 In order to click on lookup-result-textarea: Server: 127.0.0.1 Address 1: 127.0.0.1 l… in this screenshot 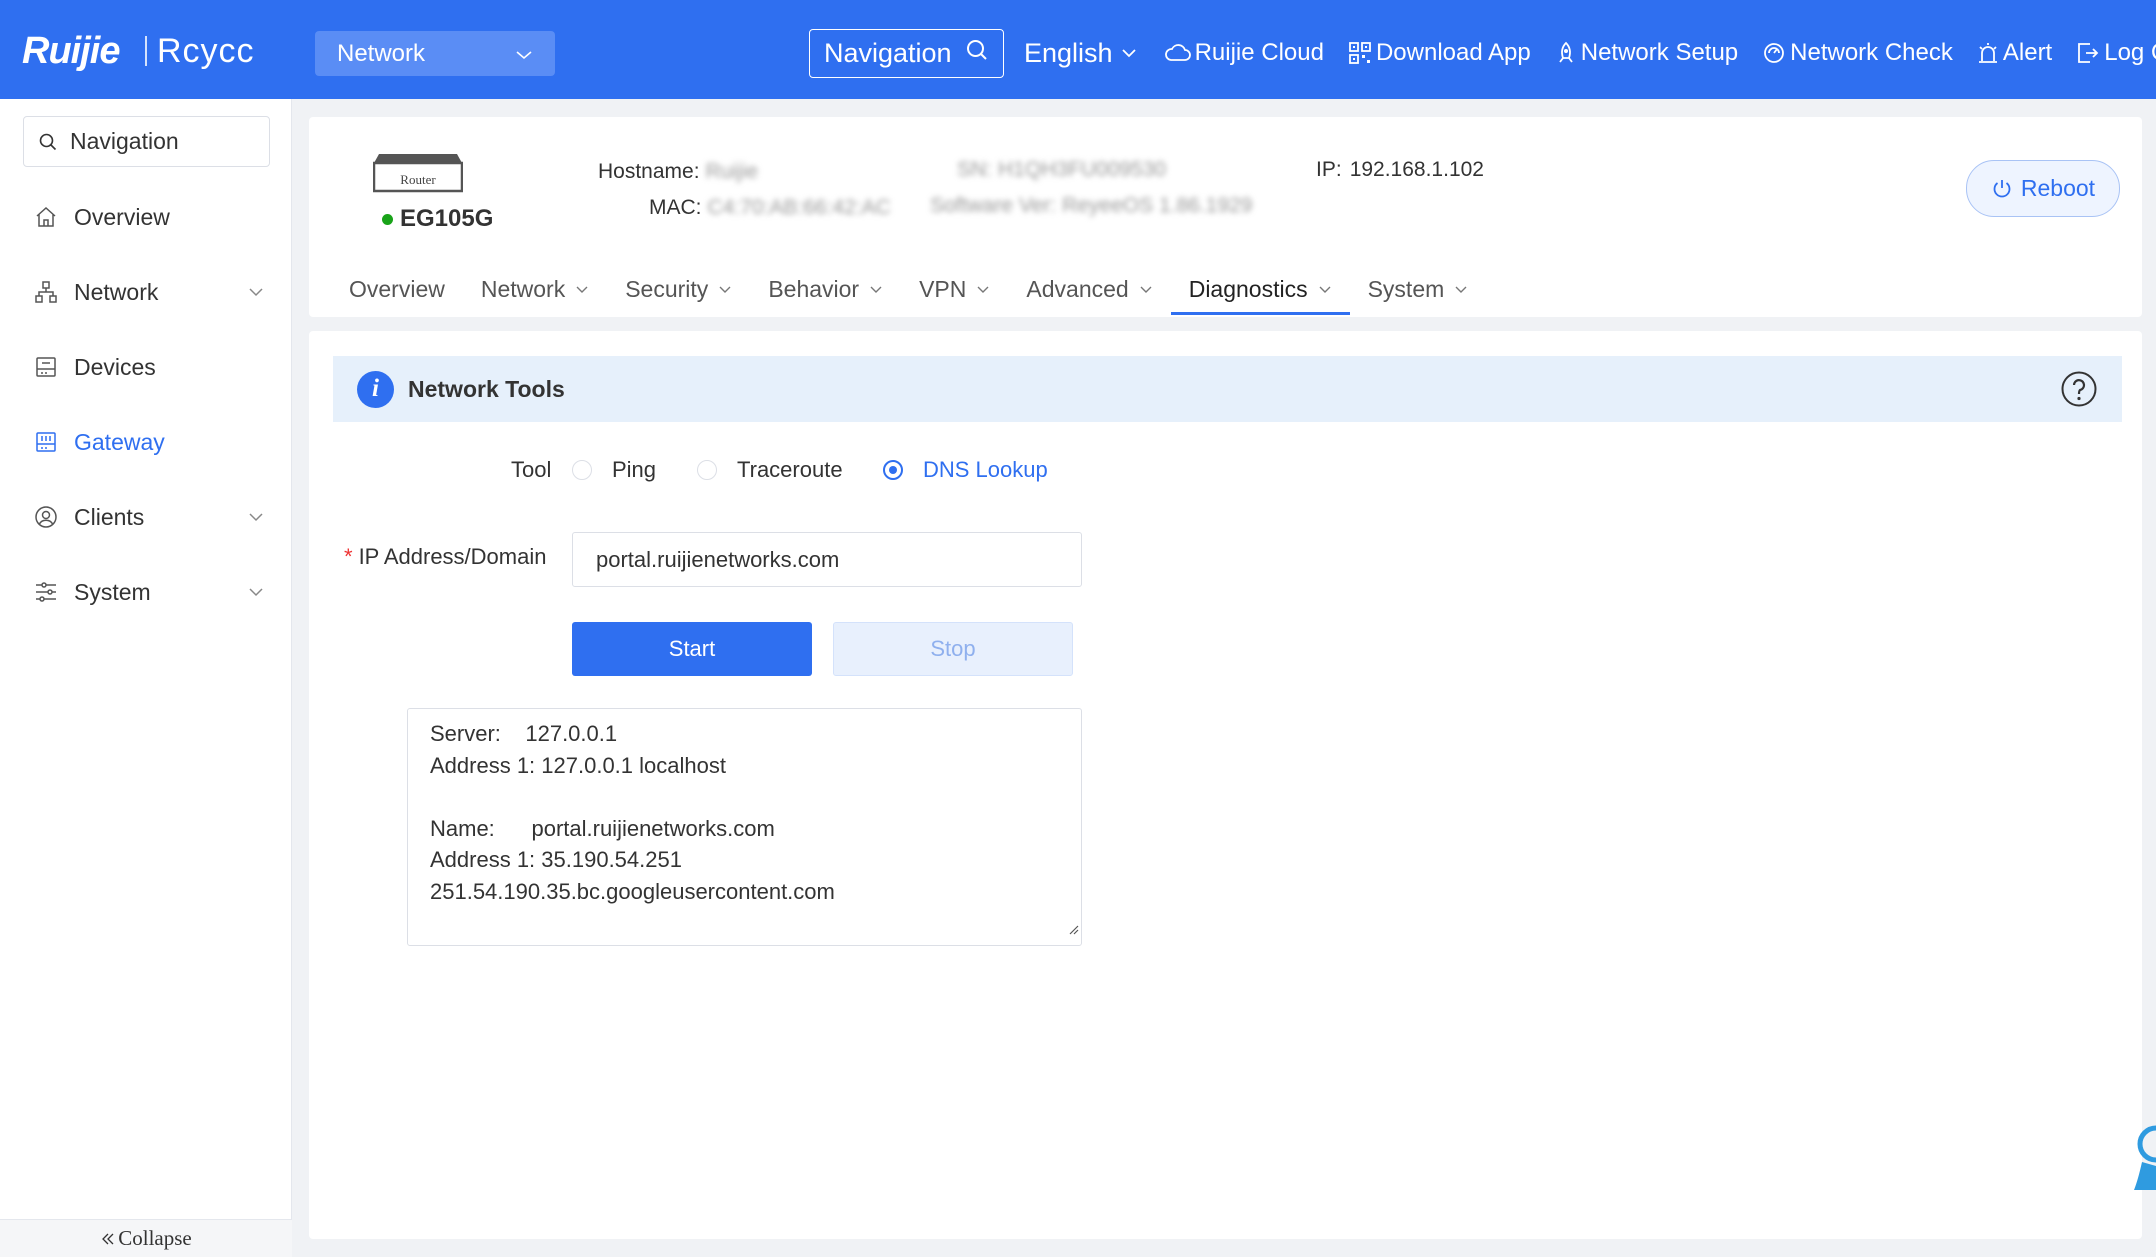, I will do `click(744, 827)`.